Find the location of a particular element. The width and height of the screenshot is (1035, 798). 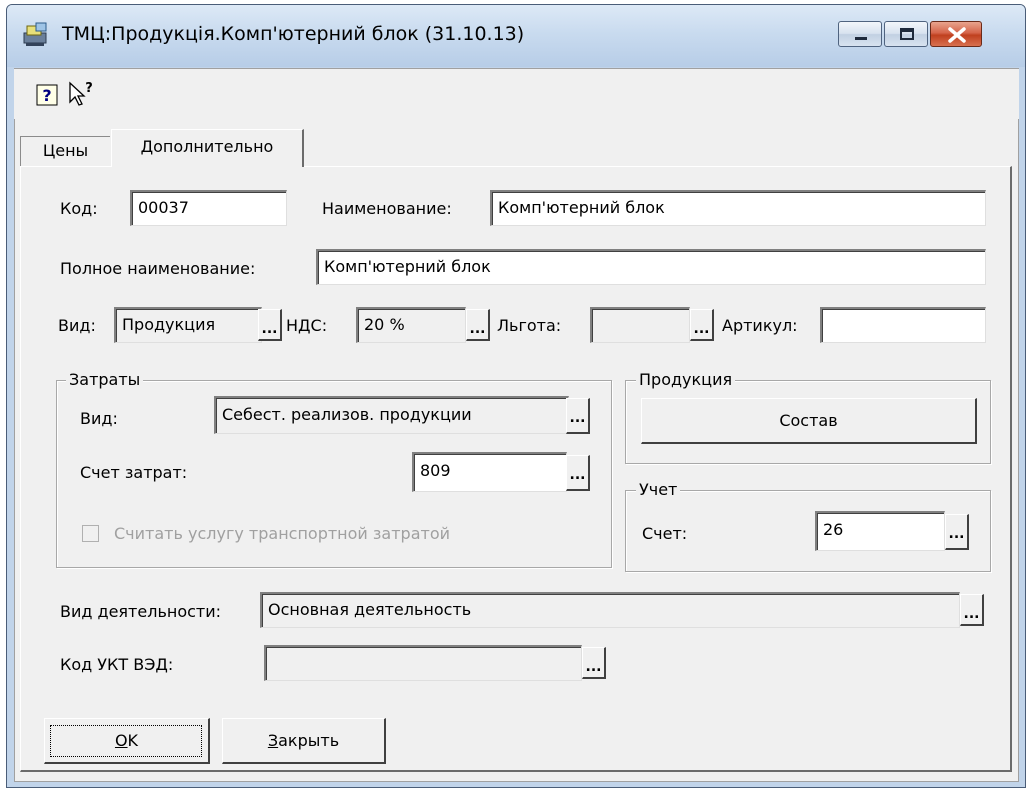

activity-field: Основная деятельность is located at coordinates (610, 610).